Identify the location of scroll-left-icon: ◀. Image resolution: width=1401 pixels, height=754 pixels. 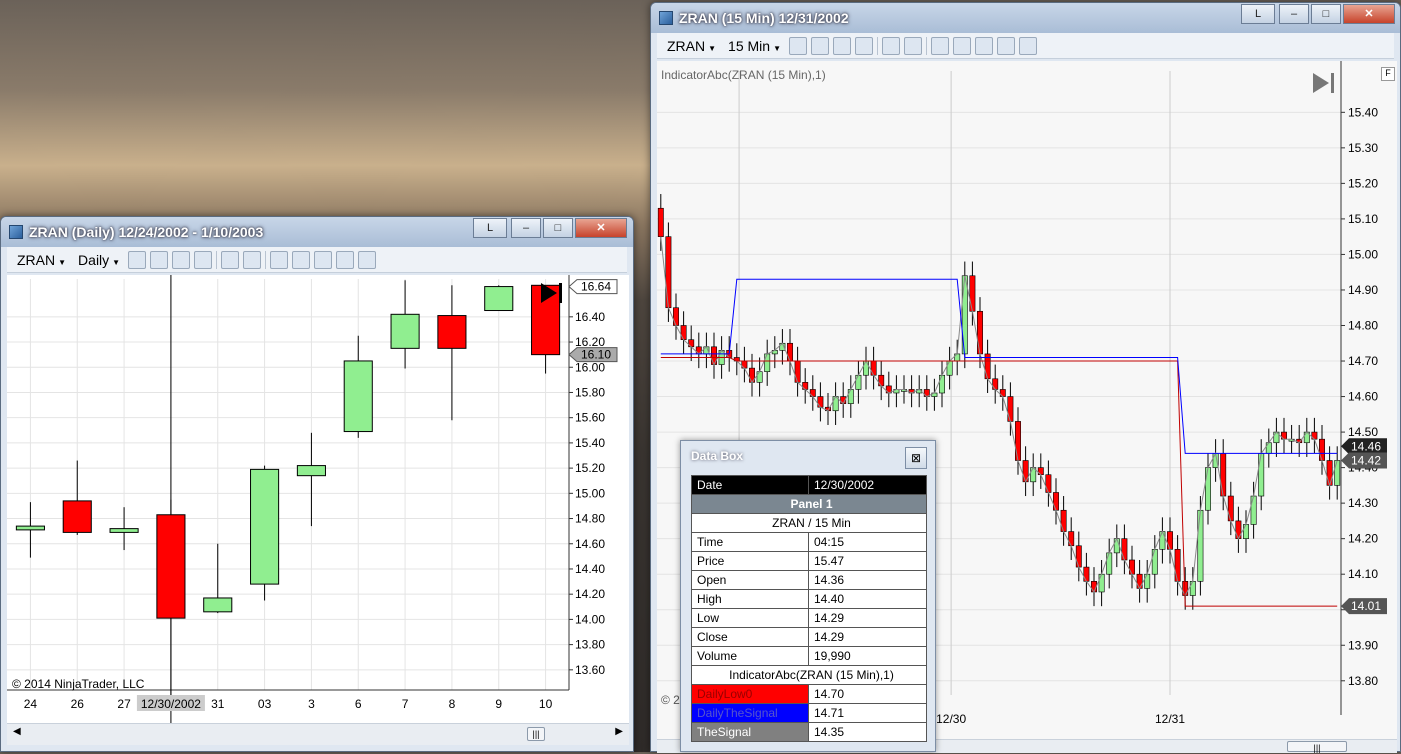
(17, 731).